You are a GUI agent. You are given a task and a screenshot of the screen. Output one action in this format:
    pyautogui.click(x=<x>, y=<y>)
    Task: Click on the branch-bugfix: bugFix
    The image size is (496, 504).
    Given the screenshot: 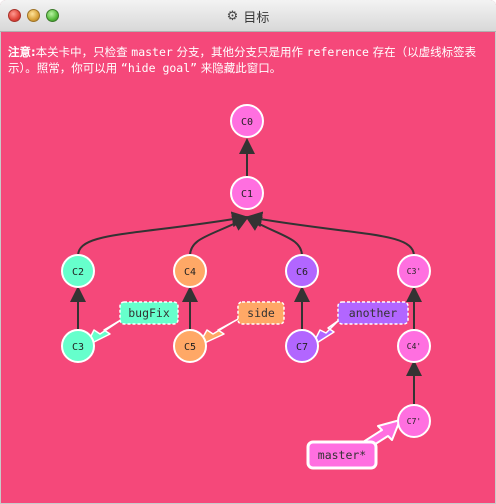 What is the action you would take?
    pyautogui.click(x=149, y=313)
    